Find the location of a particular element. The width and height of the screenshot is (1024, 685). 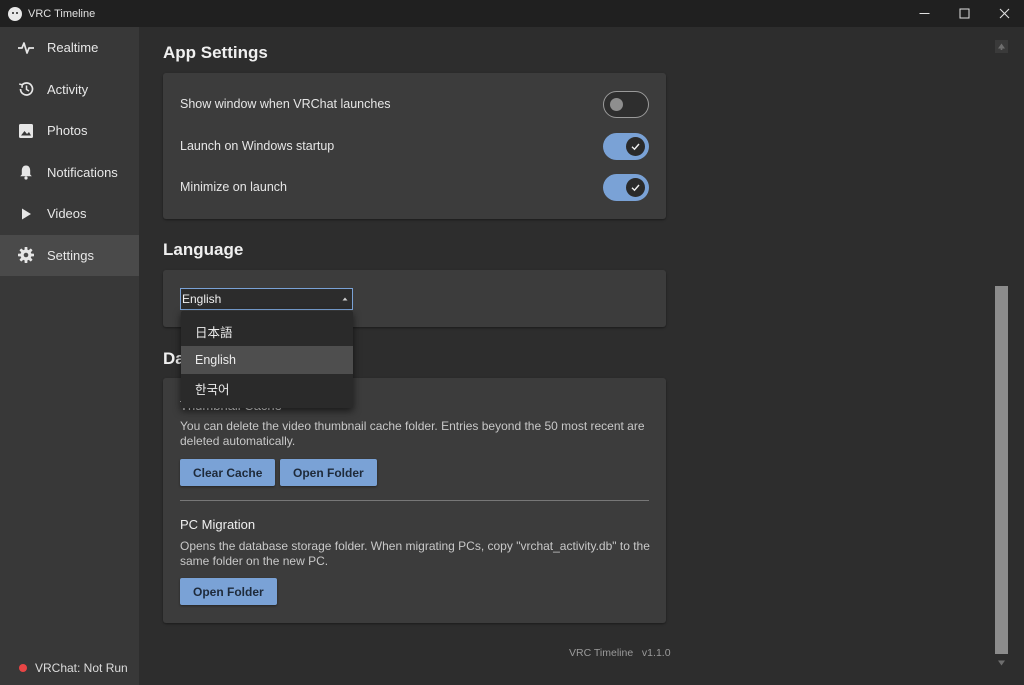

maximize-button is located at coordinates (964, 13).